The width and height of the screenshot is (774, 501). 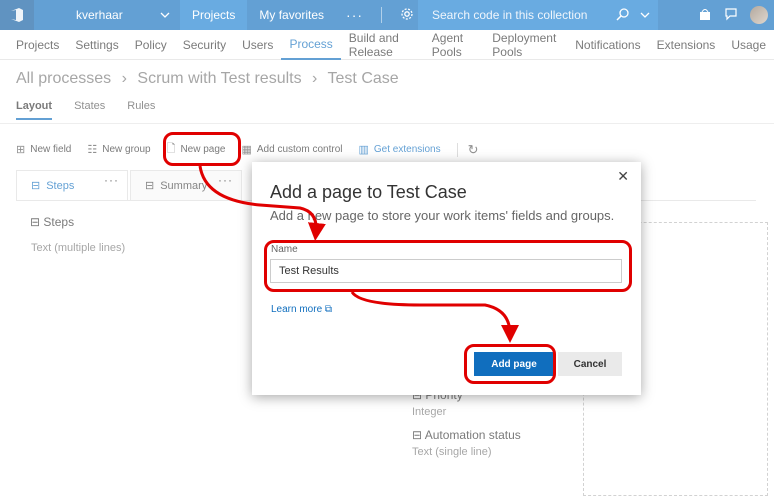 I want to click on learn-more-link: Learn more ⧉, so click(x=301, y=309).